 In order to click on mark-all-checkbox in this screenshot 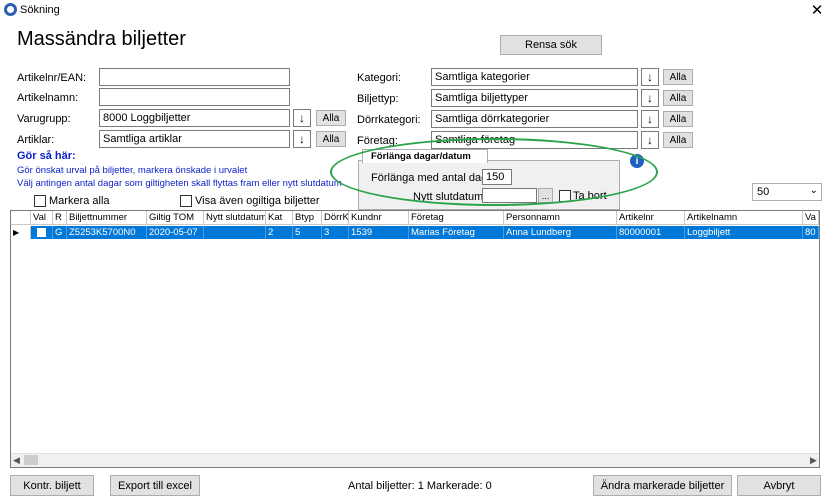, I will do `click(40, 201)`.